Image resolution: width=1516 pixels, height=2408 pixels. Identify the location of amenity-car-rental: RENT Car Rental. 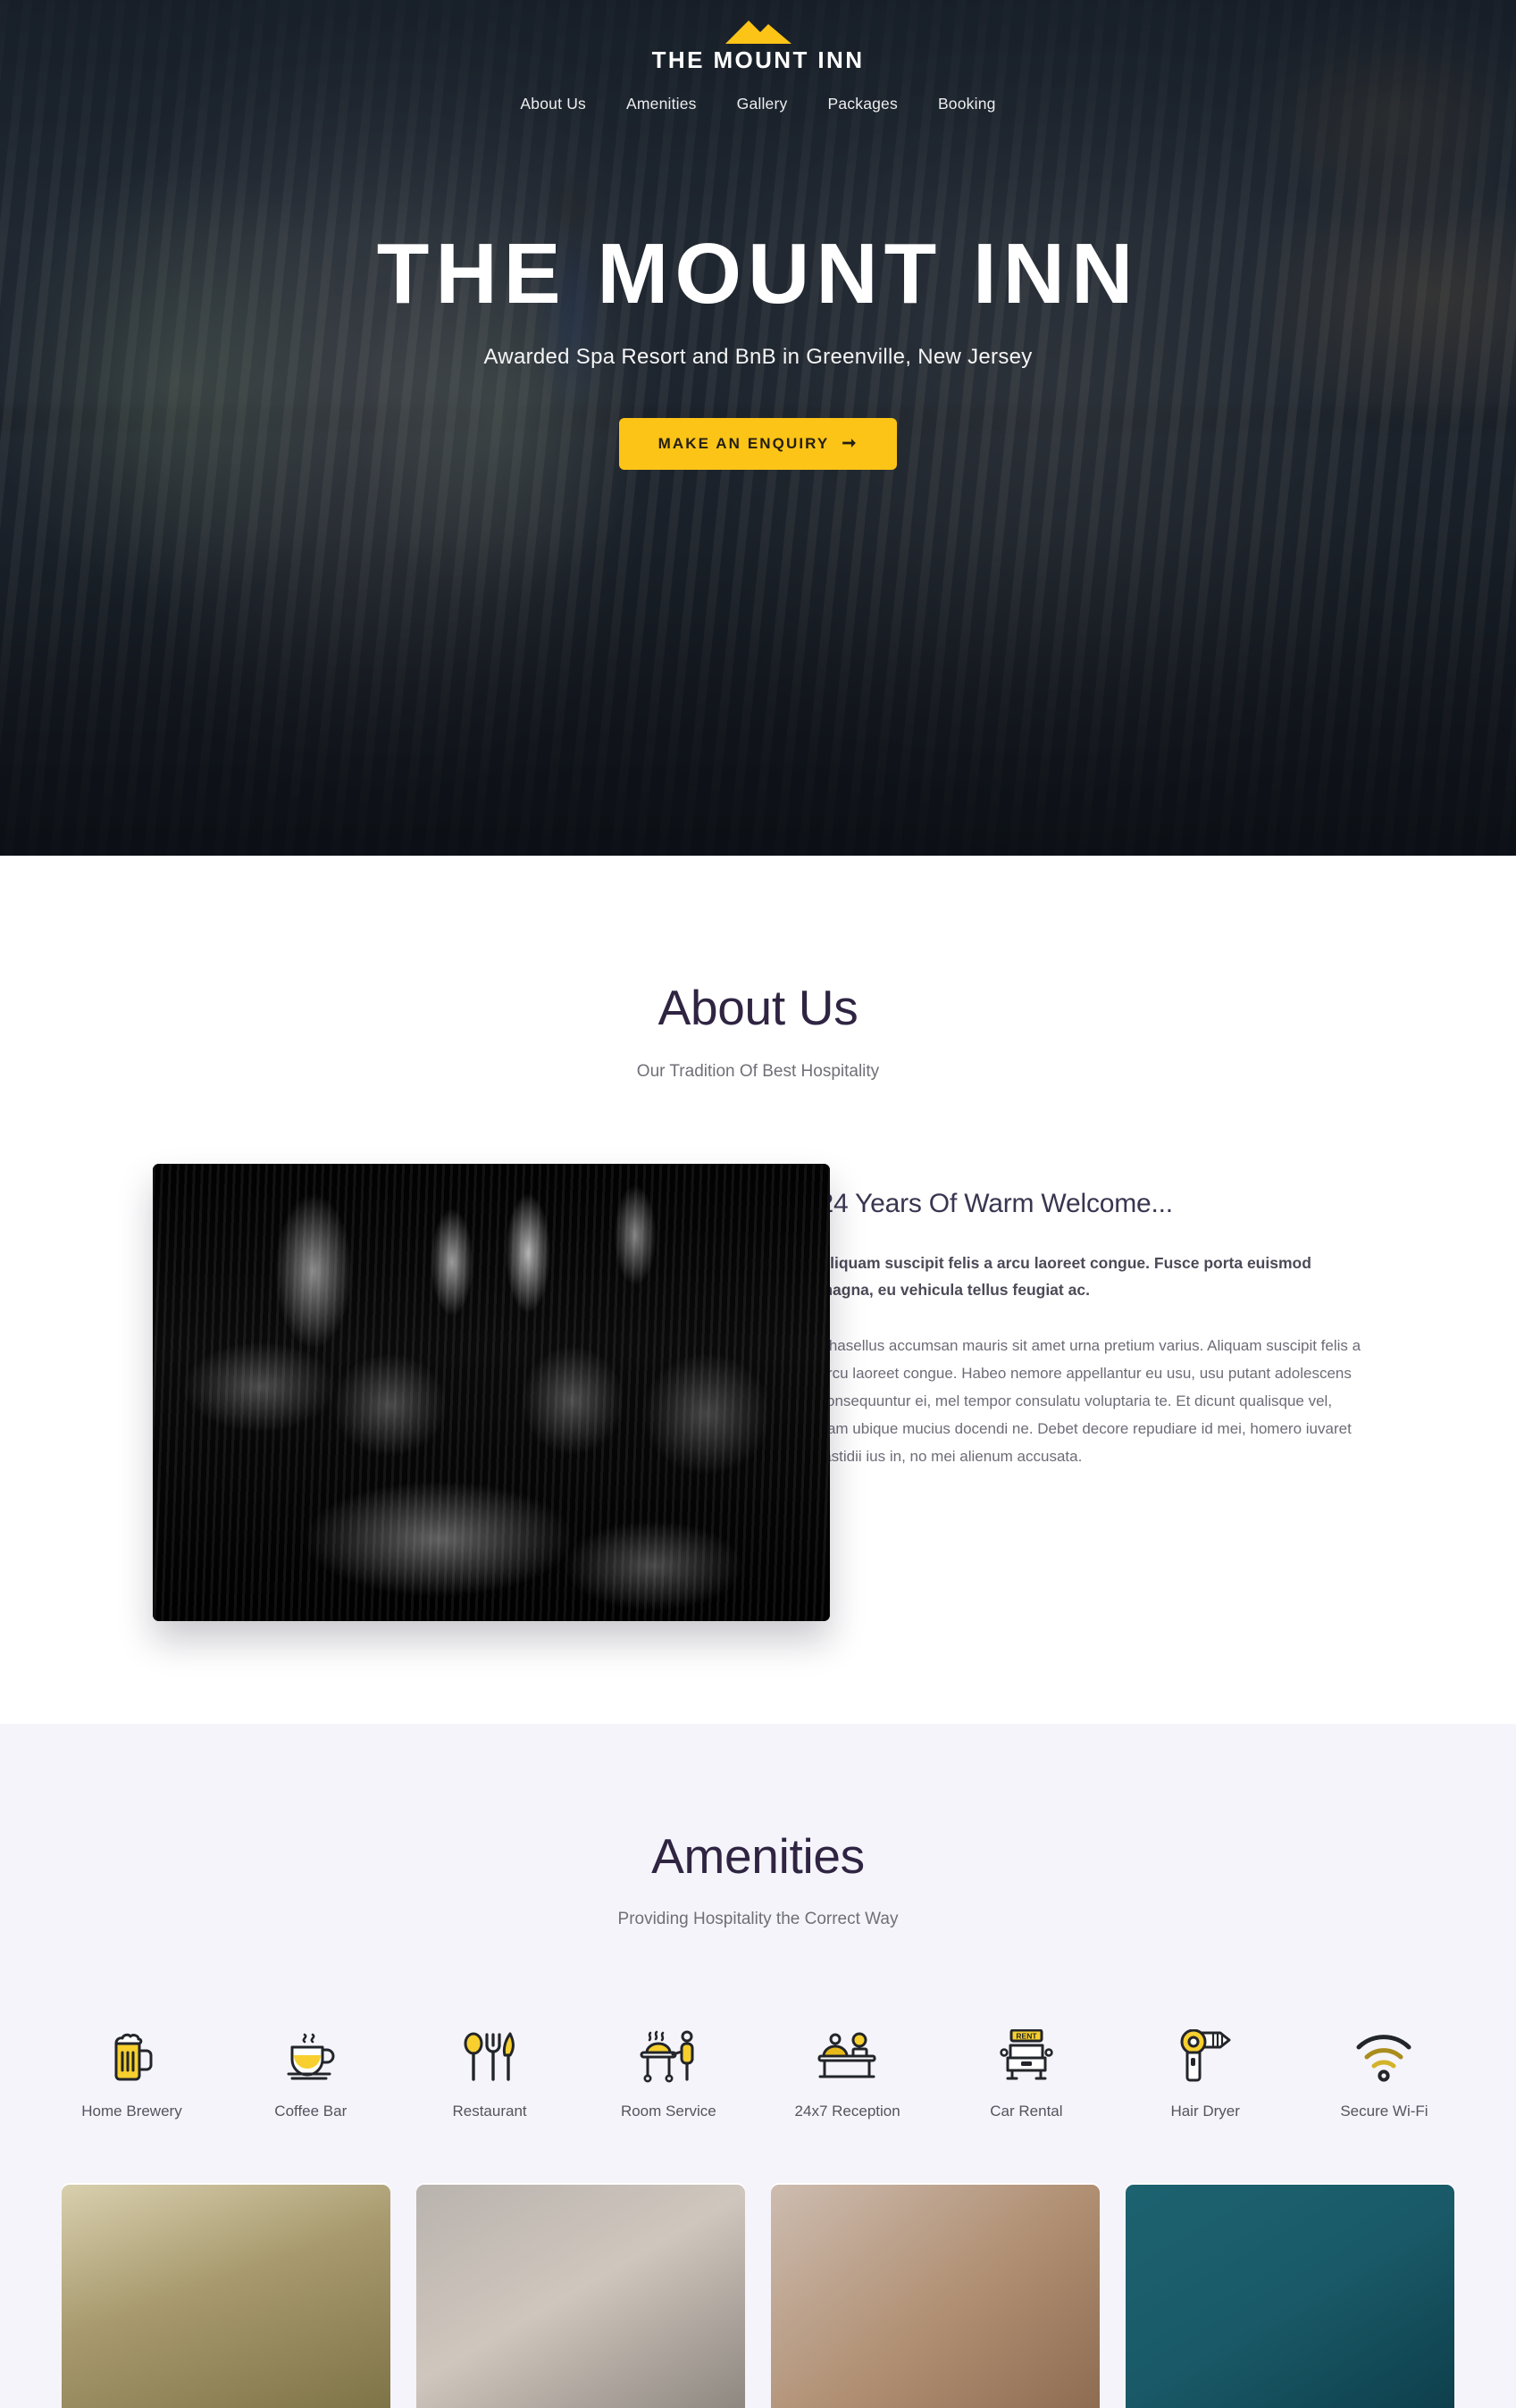
(1026, 2073).